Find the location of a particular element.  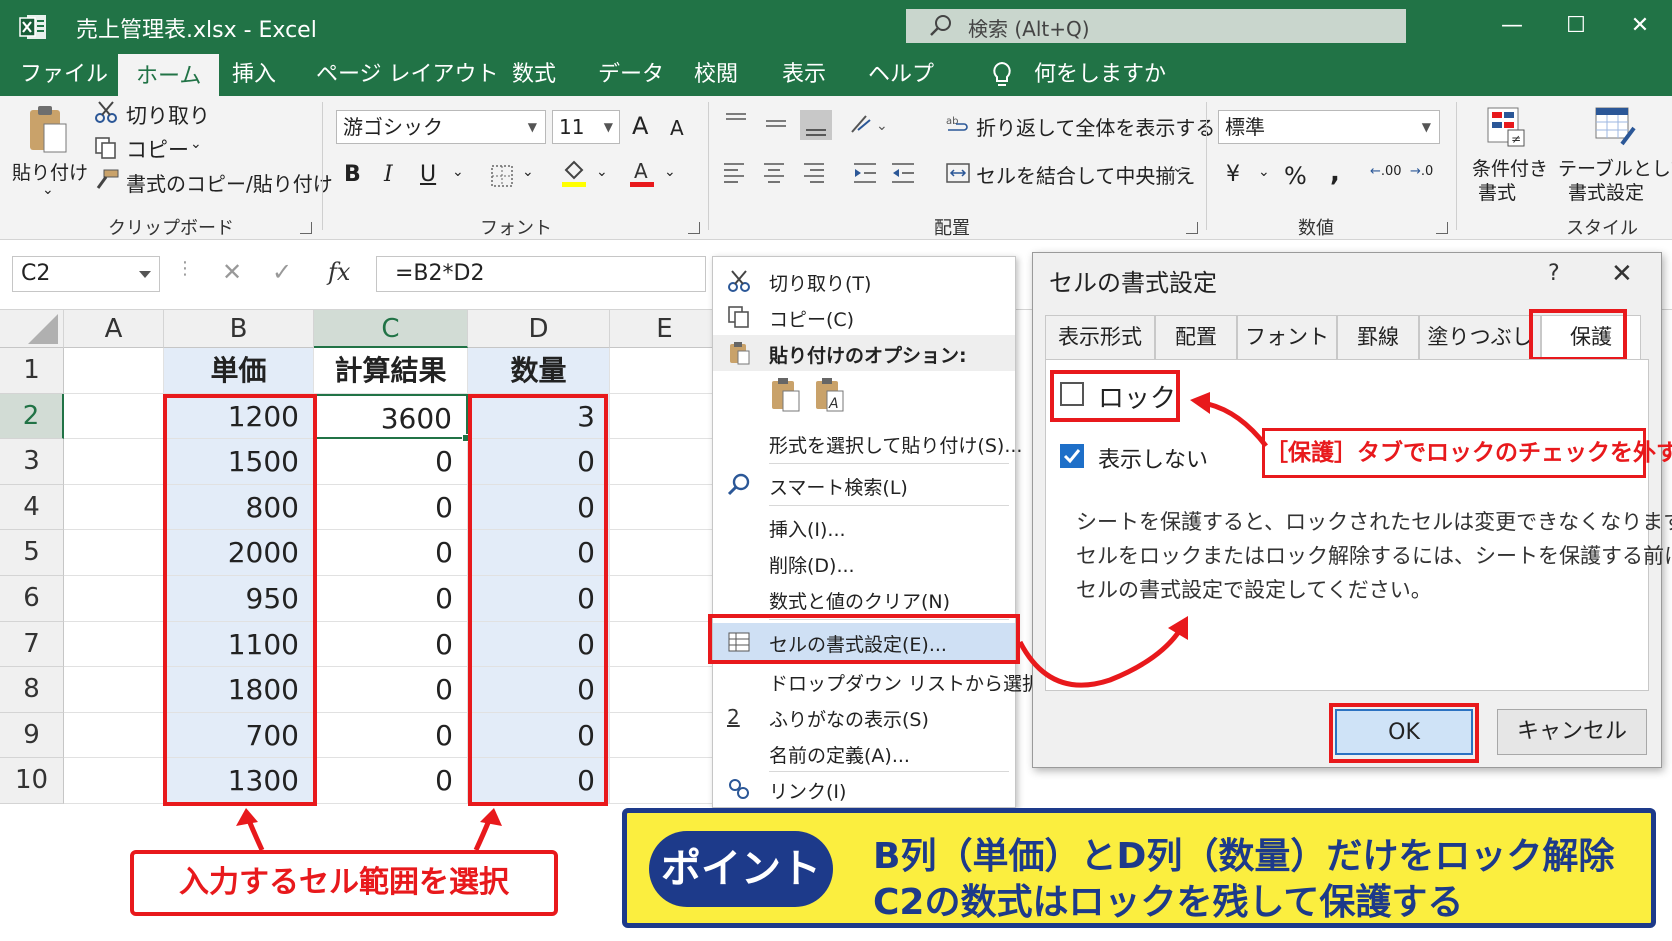

paste-option-icon is located at coordinates (786, 395).